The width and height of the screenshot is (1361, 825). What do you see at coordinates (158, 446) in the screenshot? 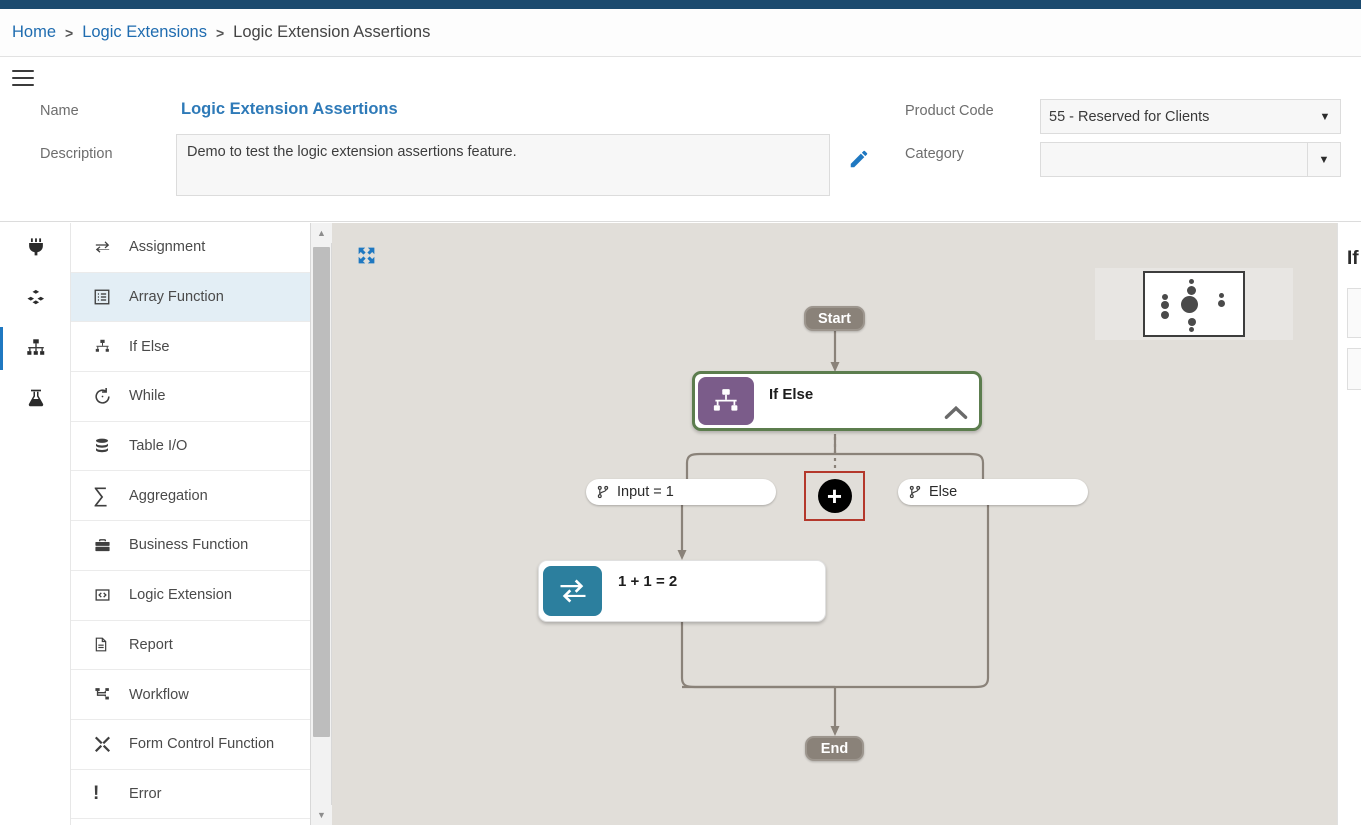
I see `palette-item-label: Table I/O` at bounding box center [158, 446].